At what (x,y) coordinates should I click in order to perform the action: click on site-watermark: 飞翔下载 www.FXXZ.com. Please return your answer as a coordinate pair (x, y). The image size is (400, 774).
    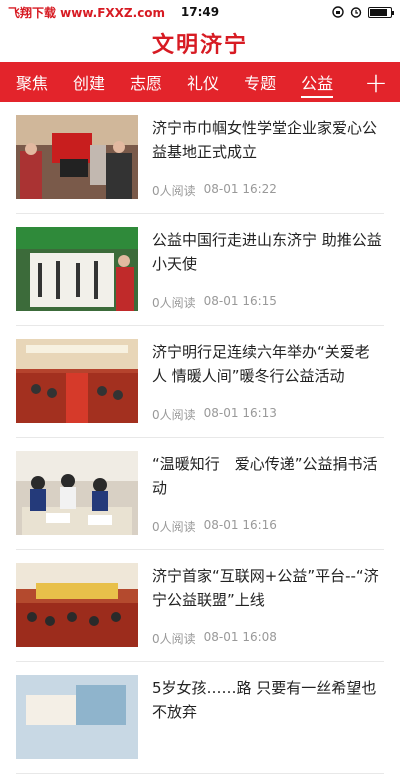
    Looking at the image, I should click on (87, 12).